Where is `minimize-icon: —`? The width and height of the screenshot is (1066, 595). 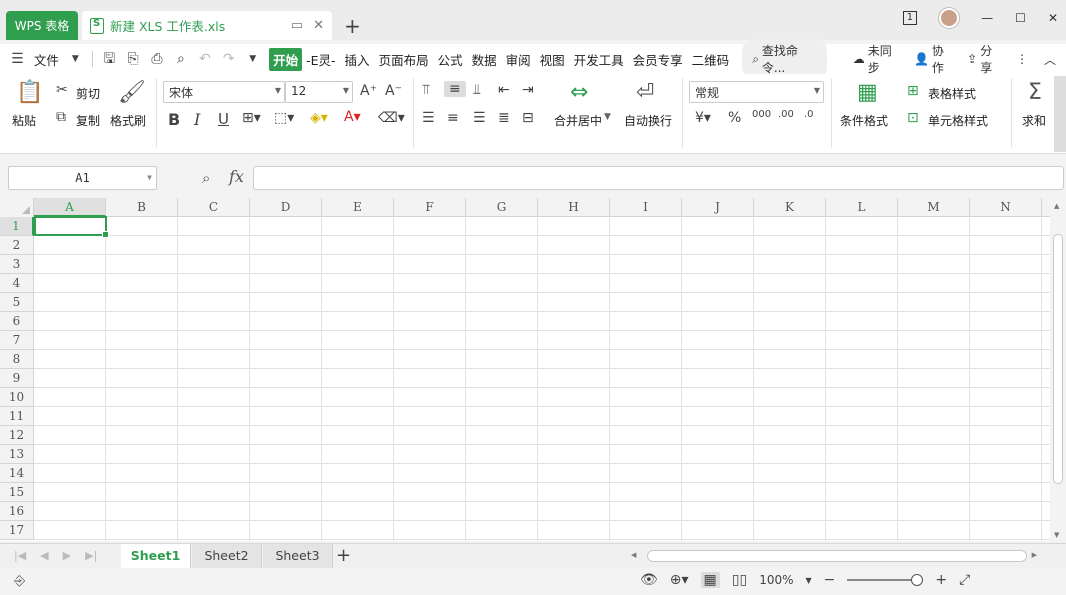
minimize-icon: — is located at coordinates (987, 18).